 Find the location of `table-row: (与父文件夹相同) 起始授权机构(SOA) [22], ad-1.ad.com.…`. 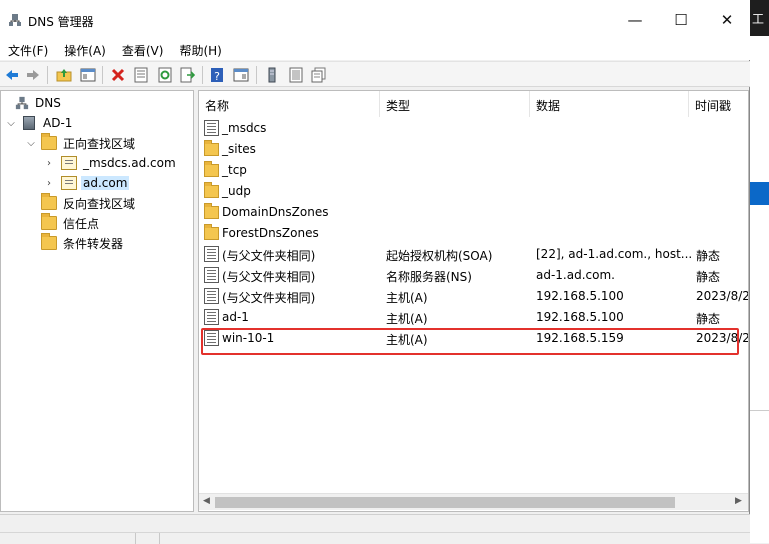

table-row: (与父文件夹相同) 起始授权机构(SOA) [22], ad-1.ad.com.… is located at coordinates (473, 254).